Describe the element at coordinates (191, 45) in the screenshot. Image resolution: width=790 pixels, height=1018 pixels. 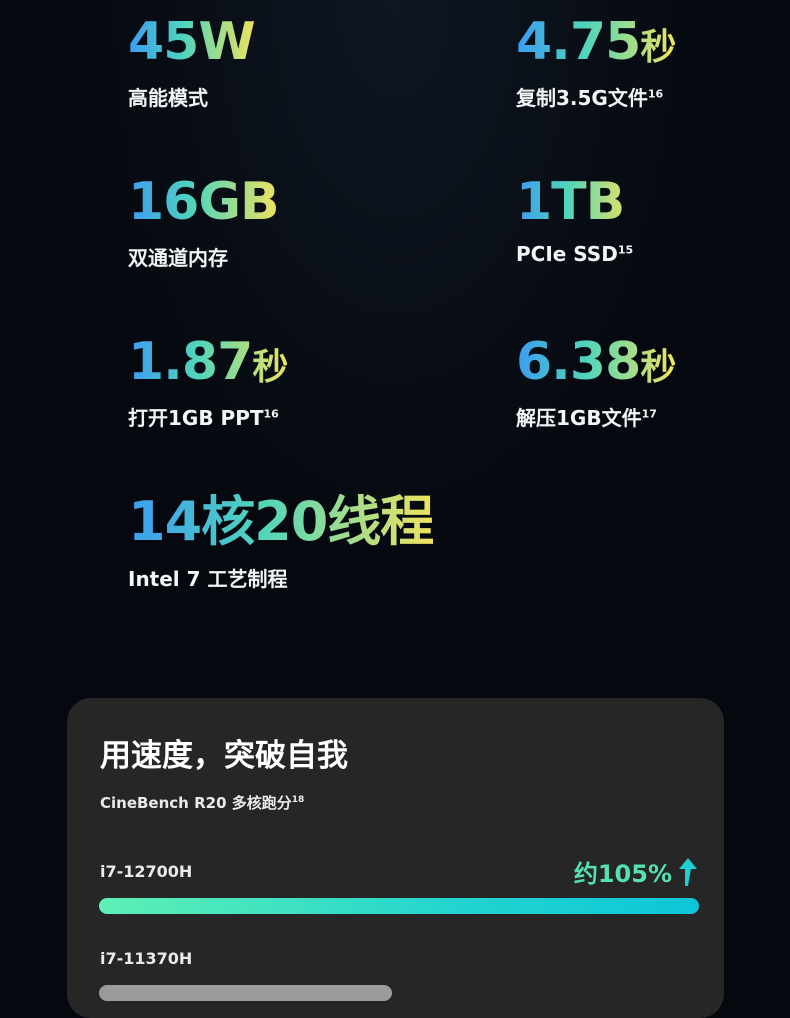
I see `spec-value: 45W` at that location.